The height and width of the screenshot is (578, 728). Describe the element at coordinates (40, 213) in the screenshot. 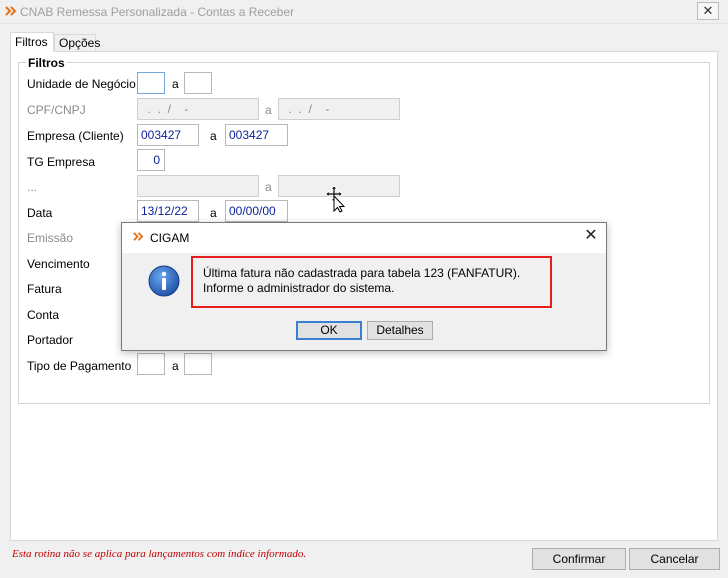

I see `label-data: Data` at that location.